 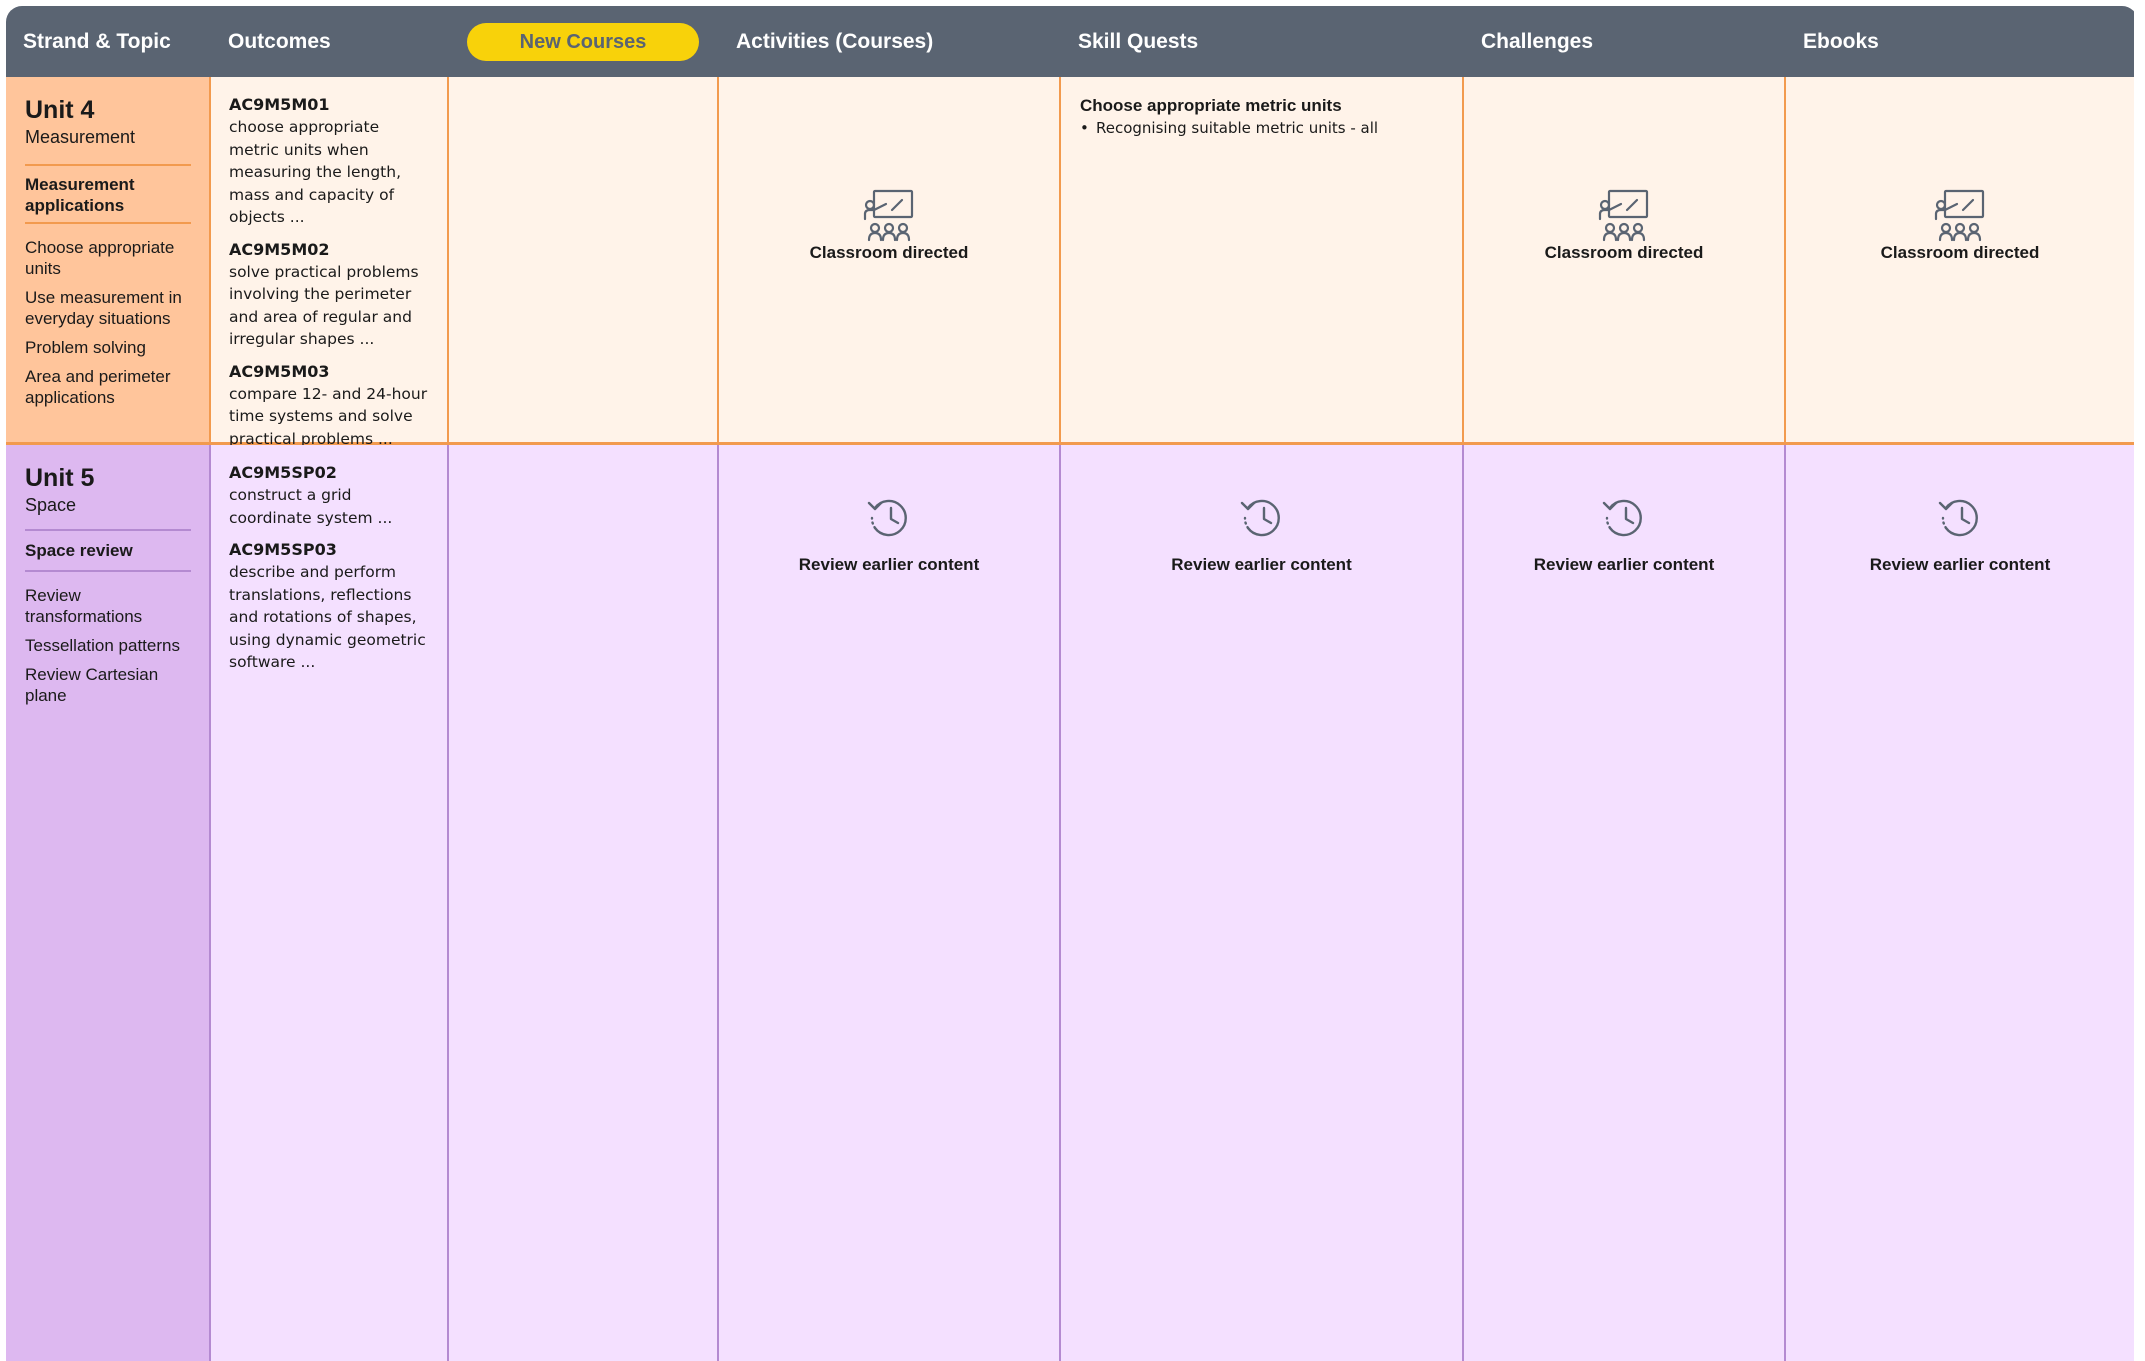 What do you see at coordinates (1262, 903) in the screenshot?
I see `unit5-skill-quests-cell: Review earlier content` at bounding box center [1262, 903].